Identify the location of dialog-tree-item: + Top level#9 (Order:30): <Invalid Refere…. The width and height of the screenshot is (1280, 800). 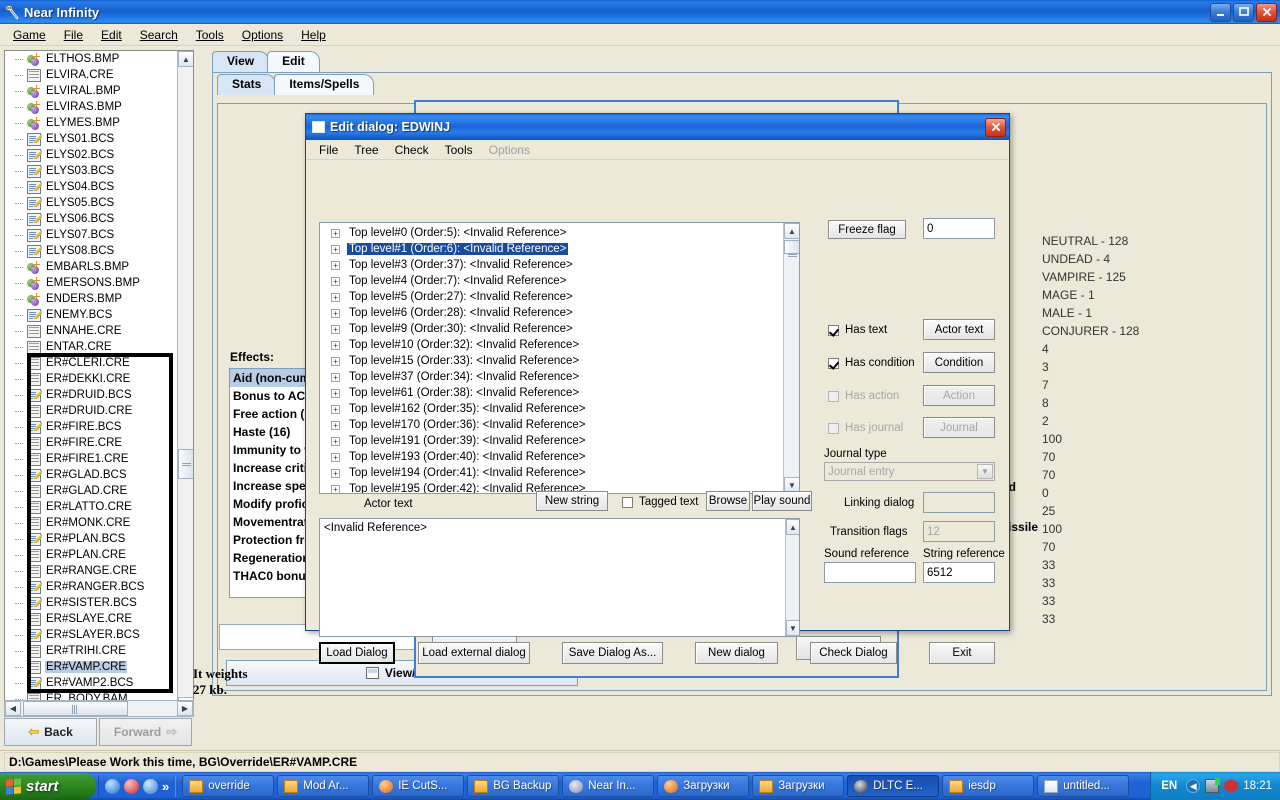
(551, 329).